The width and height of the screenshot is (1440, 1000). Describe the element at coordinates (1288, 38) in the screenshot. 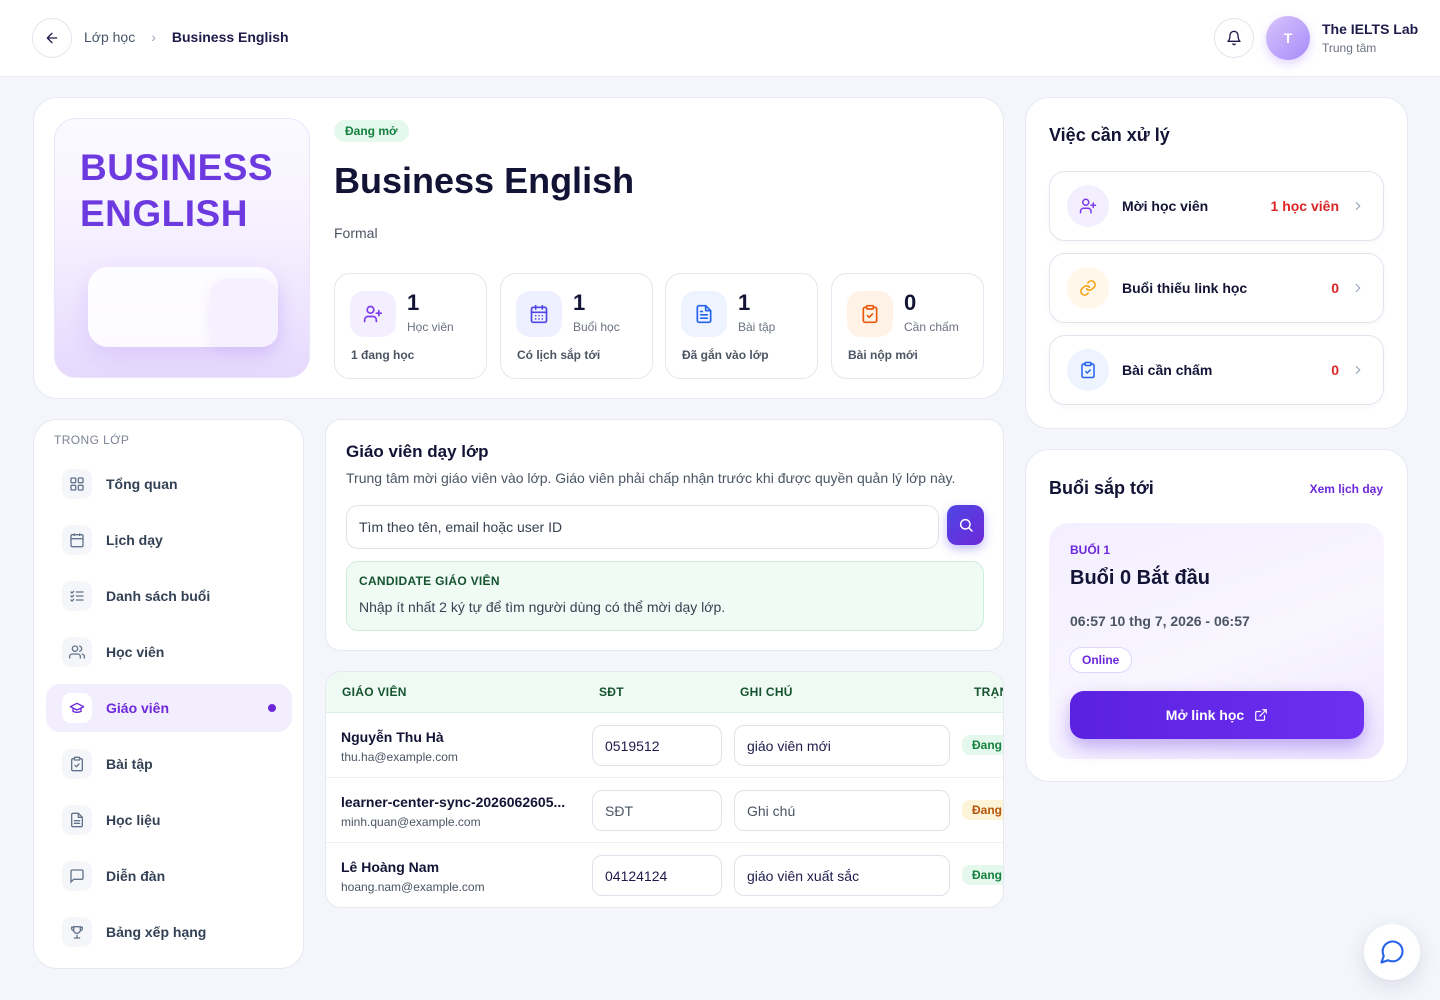

I see `avatar: T` at that location.